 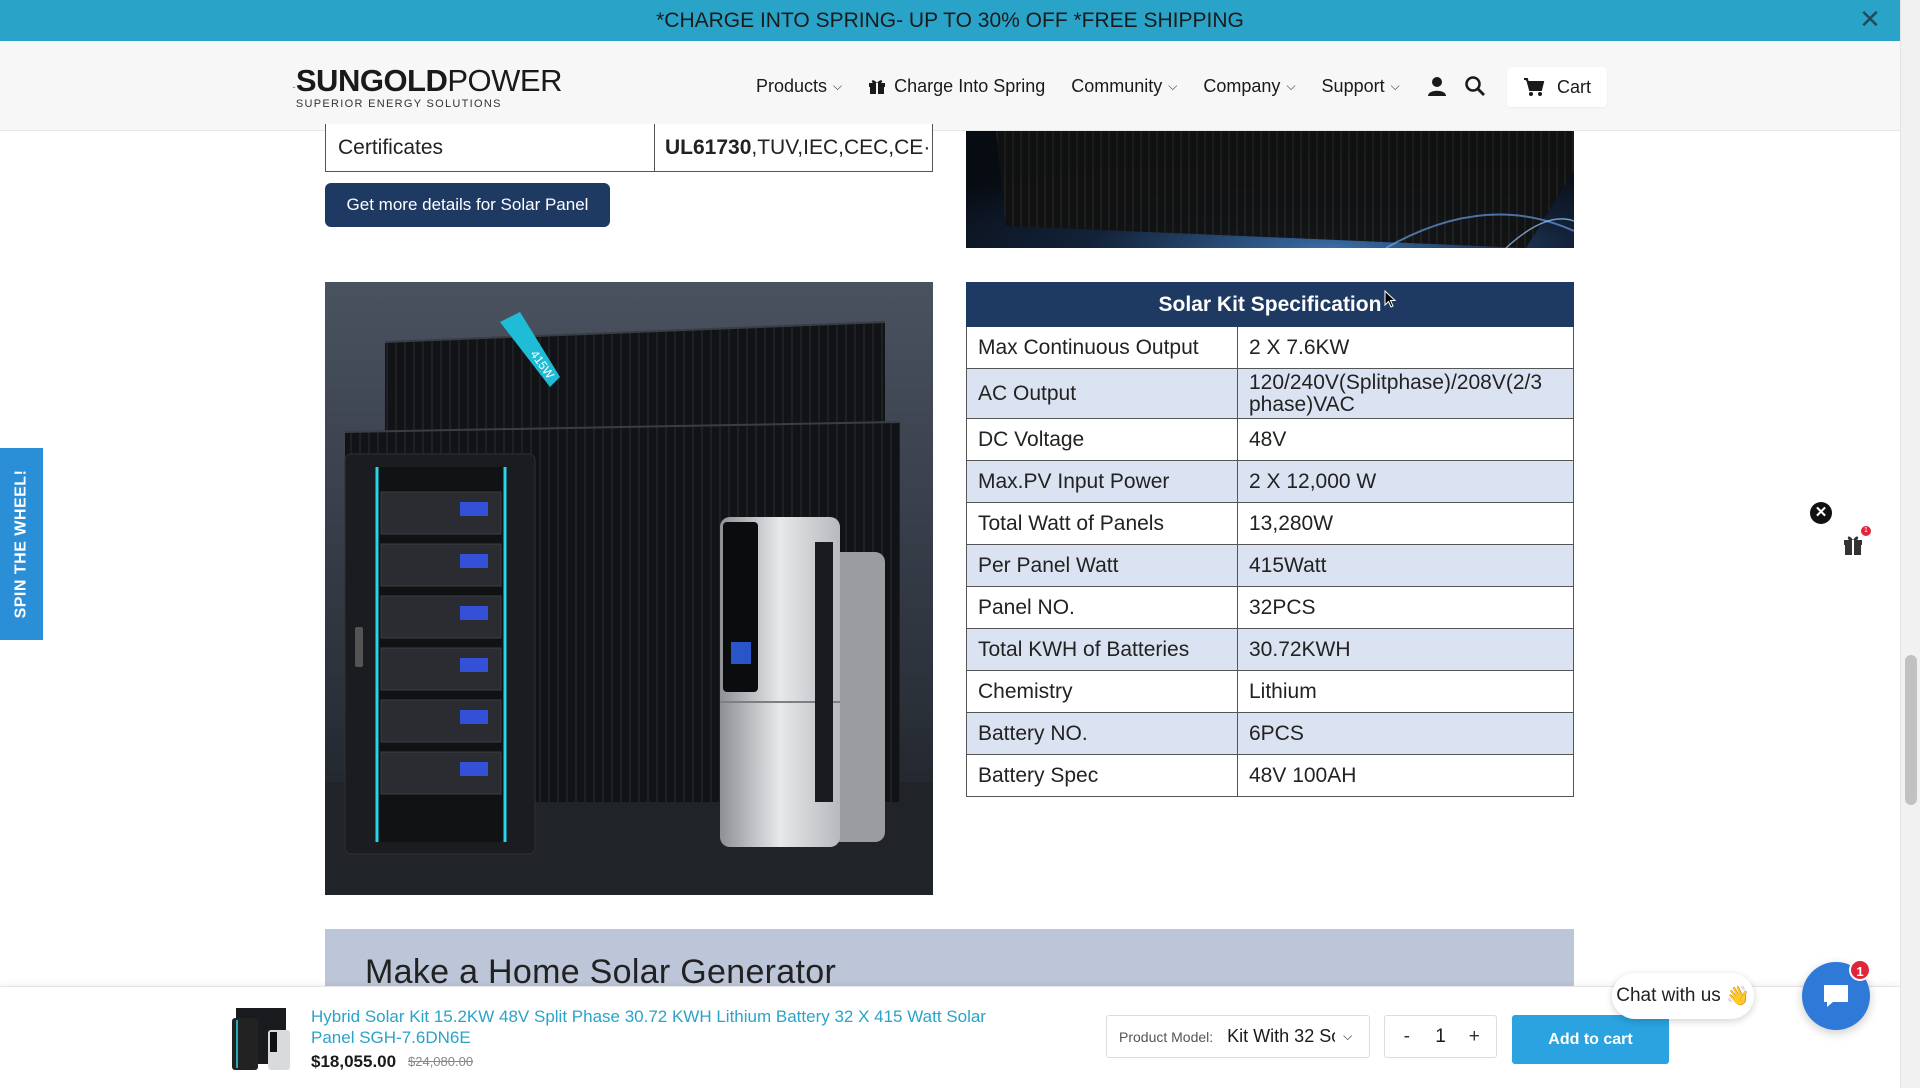 I want to click on nav-company-label: Company, so click(x=1242, y=85).